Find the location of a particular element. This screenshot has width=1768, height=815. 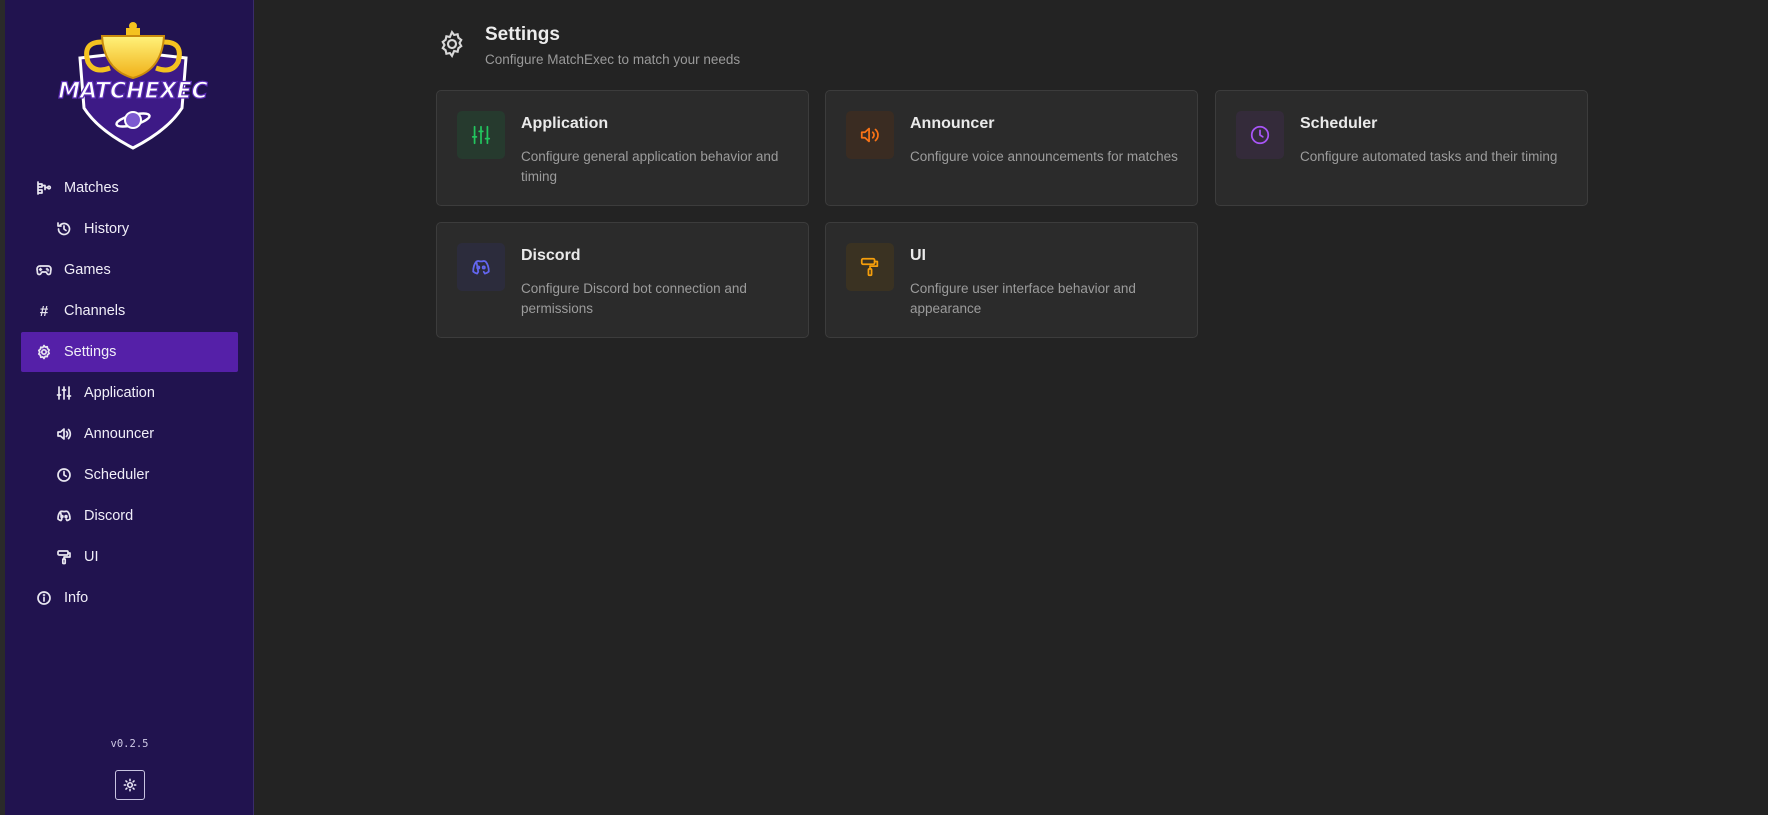

sidebar-item-history: History is located at coordinates (129, 229).